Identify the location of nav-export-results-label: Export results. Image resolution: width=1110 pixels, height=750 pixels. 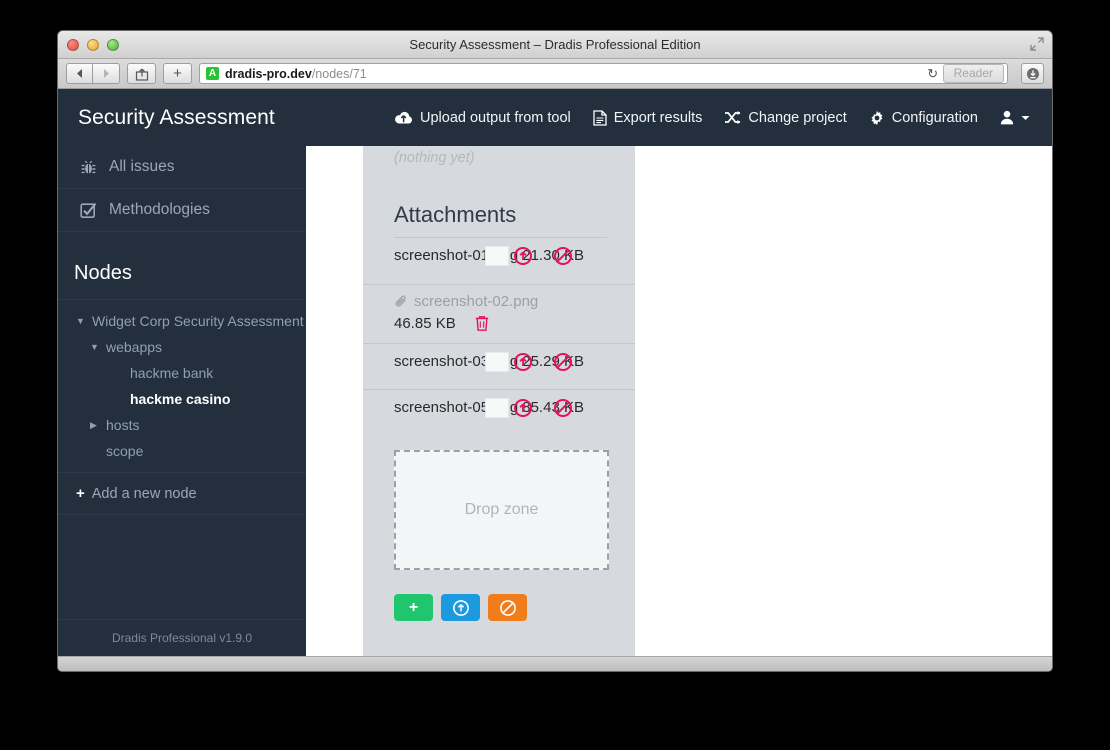
(658, 117).